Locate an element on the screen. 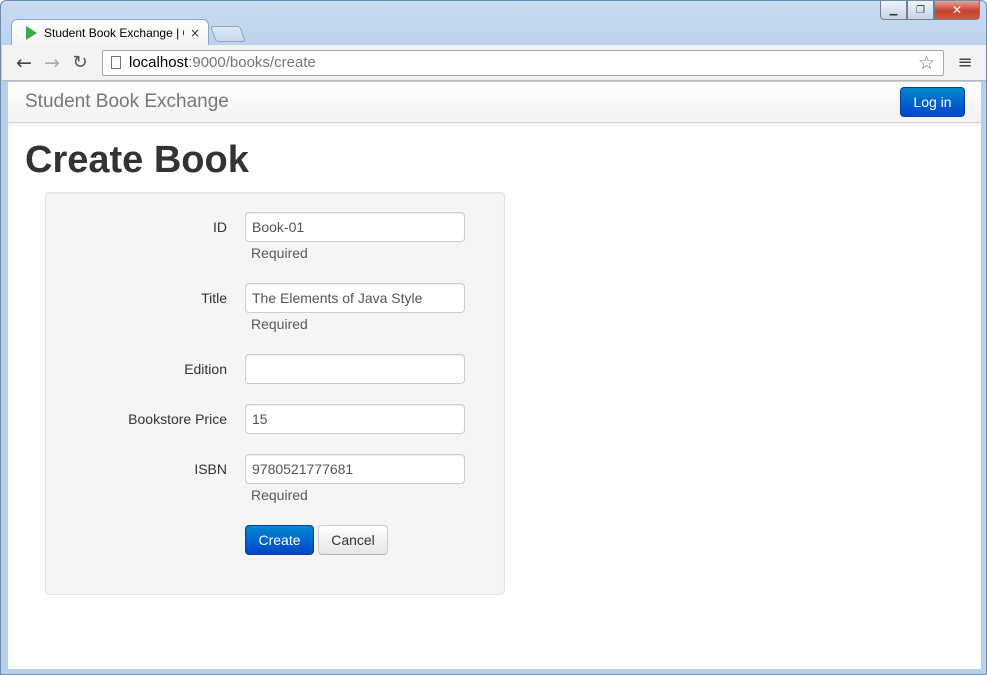 This screenshot has width=987, height=675. tab-title: Student Book Exchange | C is located at coordinates (114, 33).